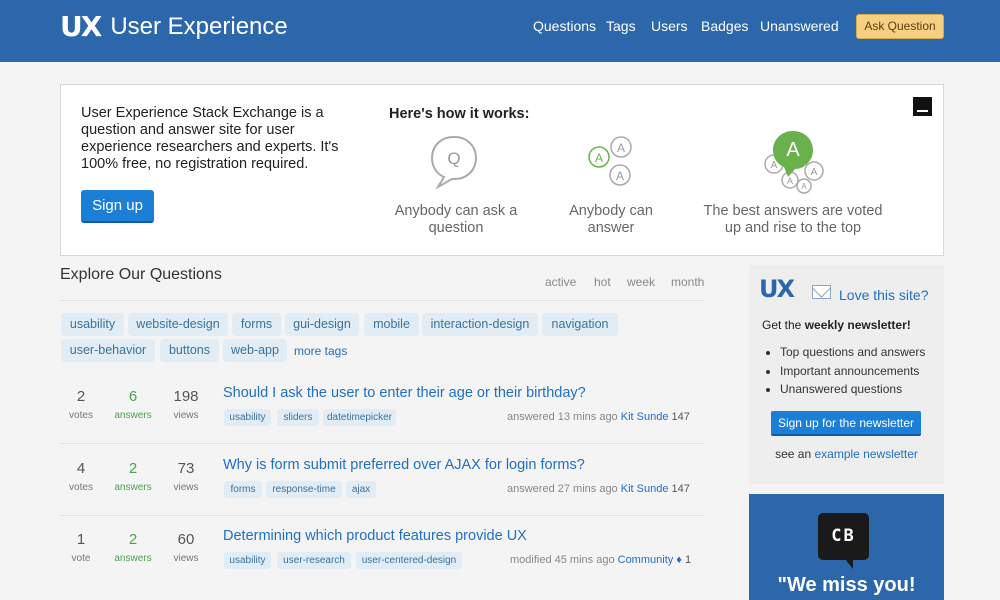 The width and height of the screenshot is (1000, 600). Describe the element at coordinates (314, 560) in the screenshot. I see `question-tag: user-research` at that location.